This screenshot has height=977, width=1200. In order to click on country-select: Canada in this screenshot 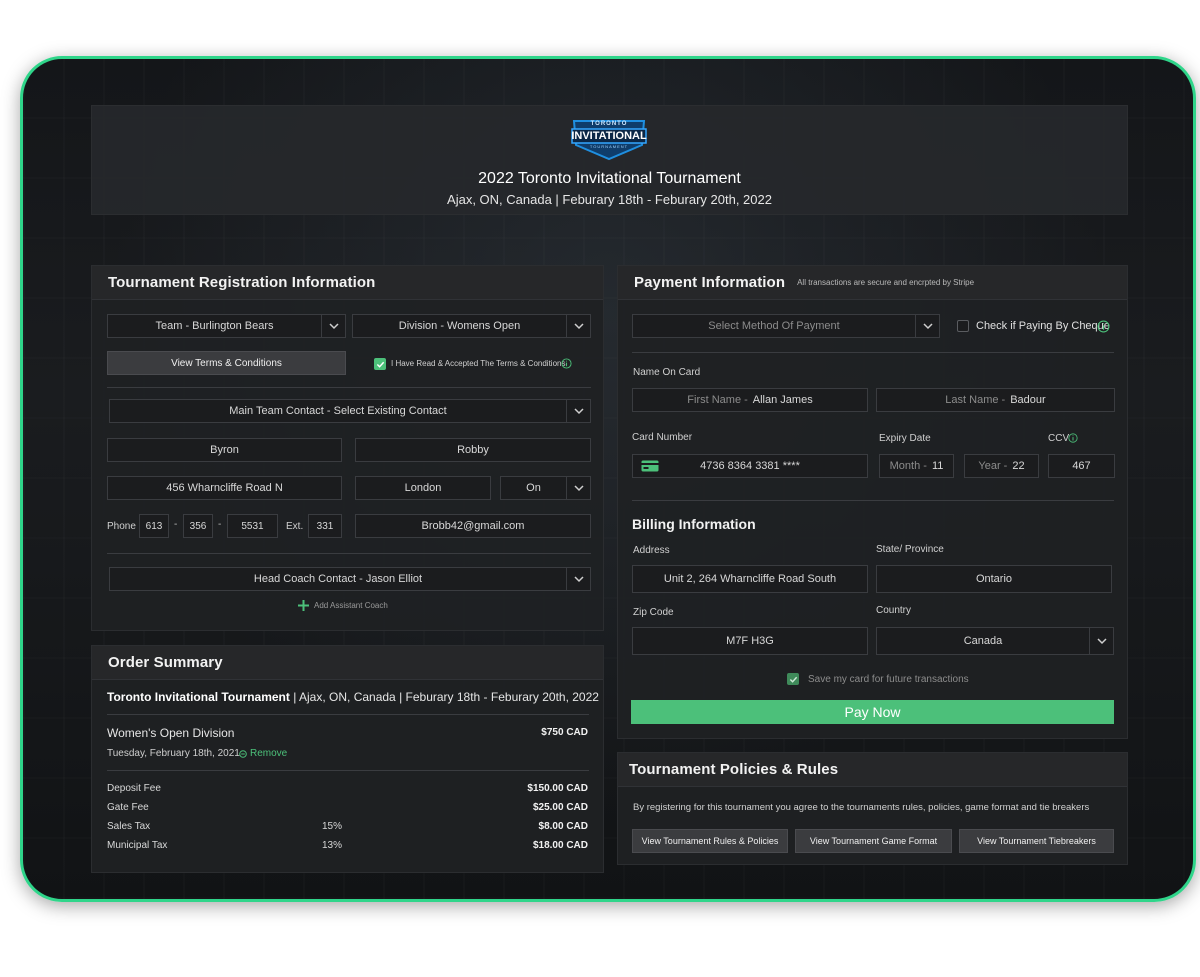, I will do `click(995, 641)`.